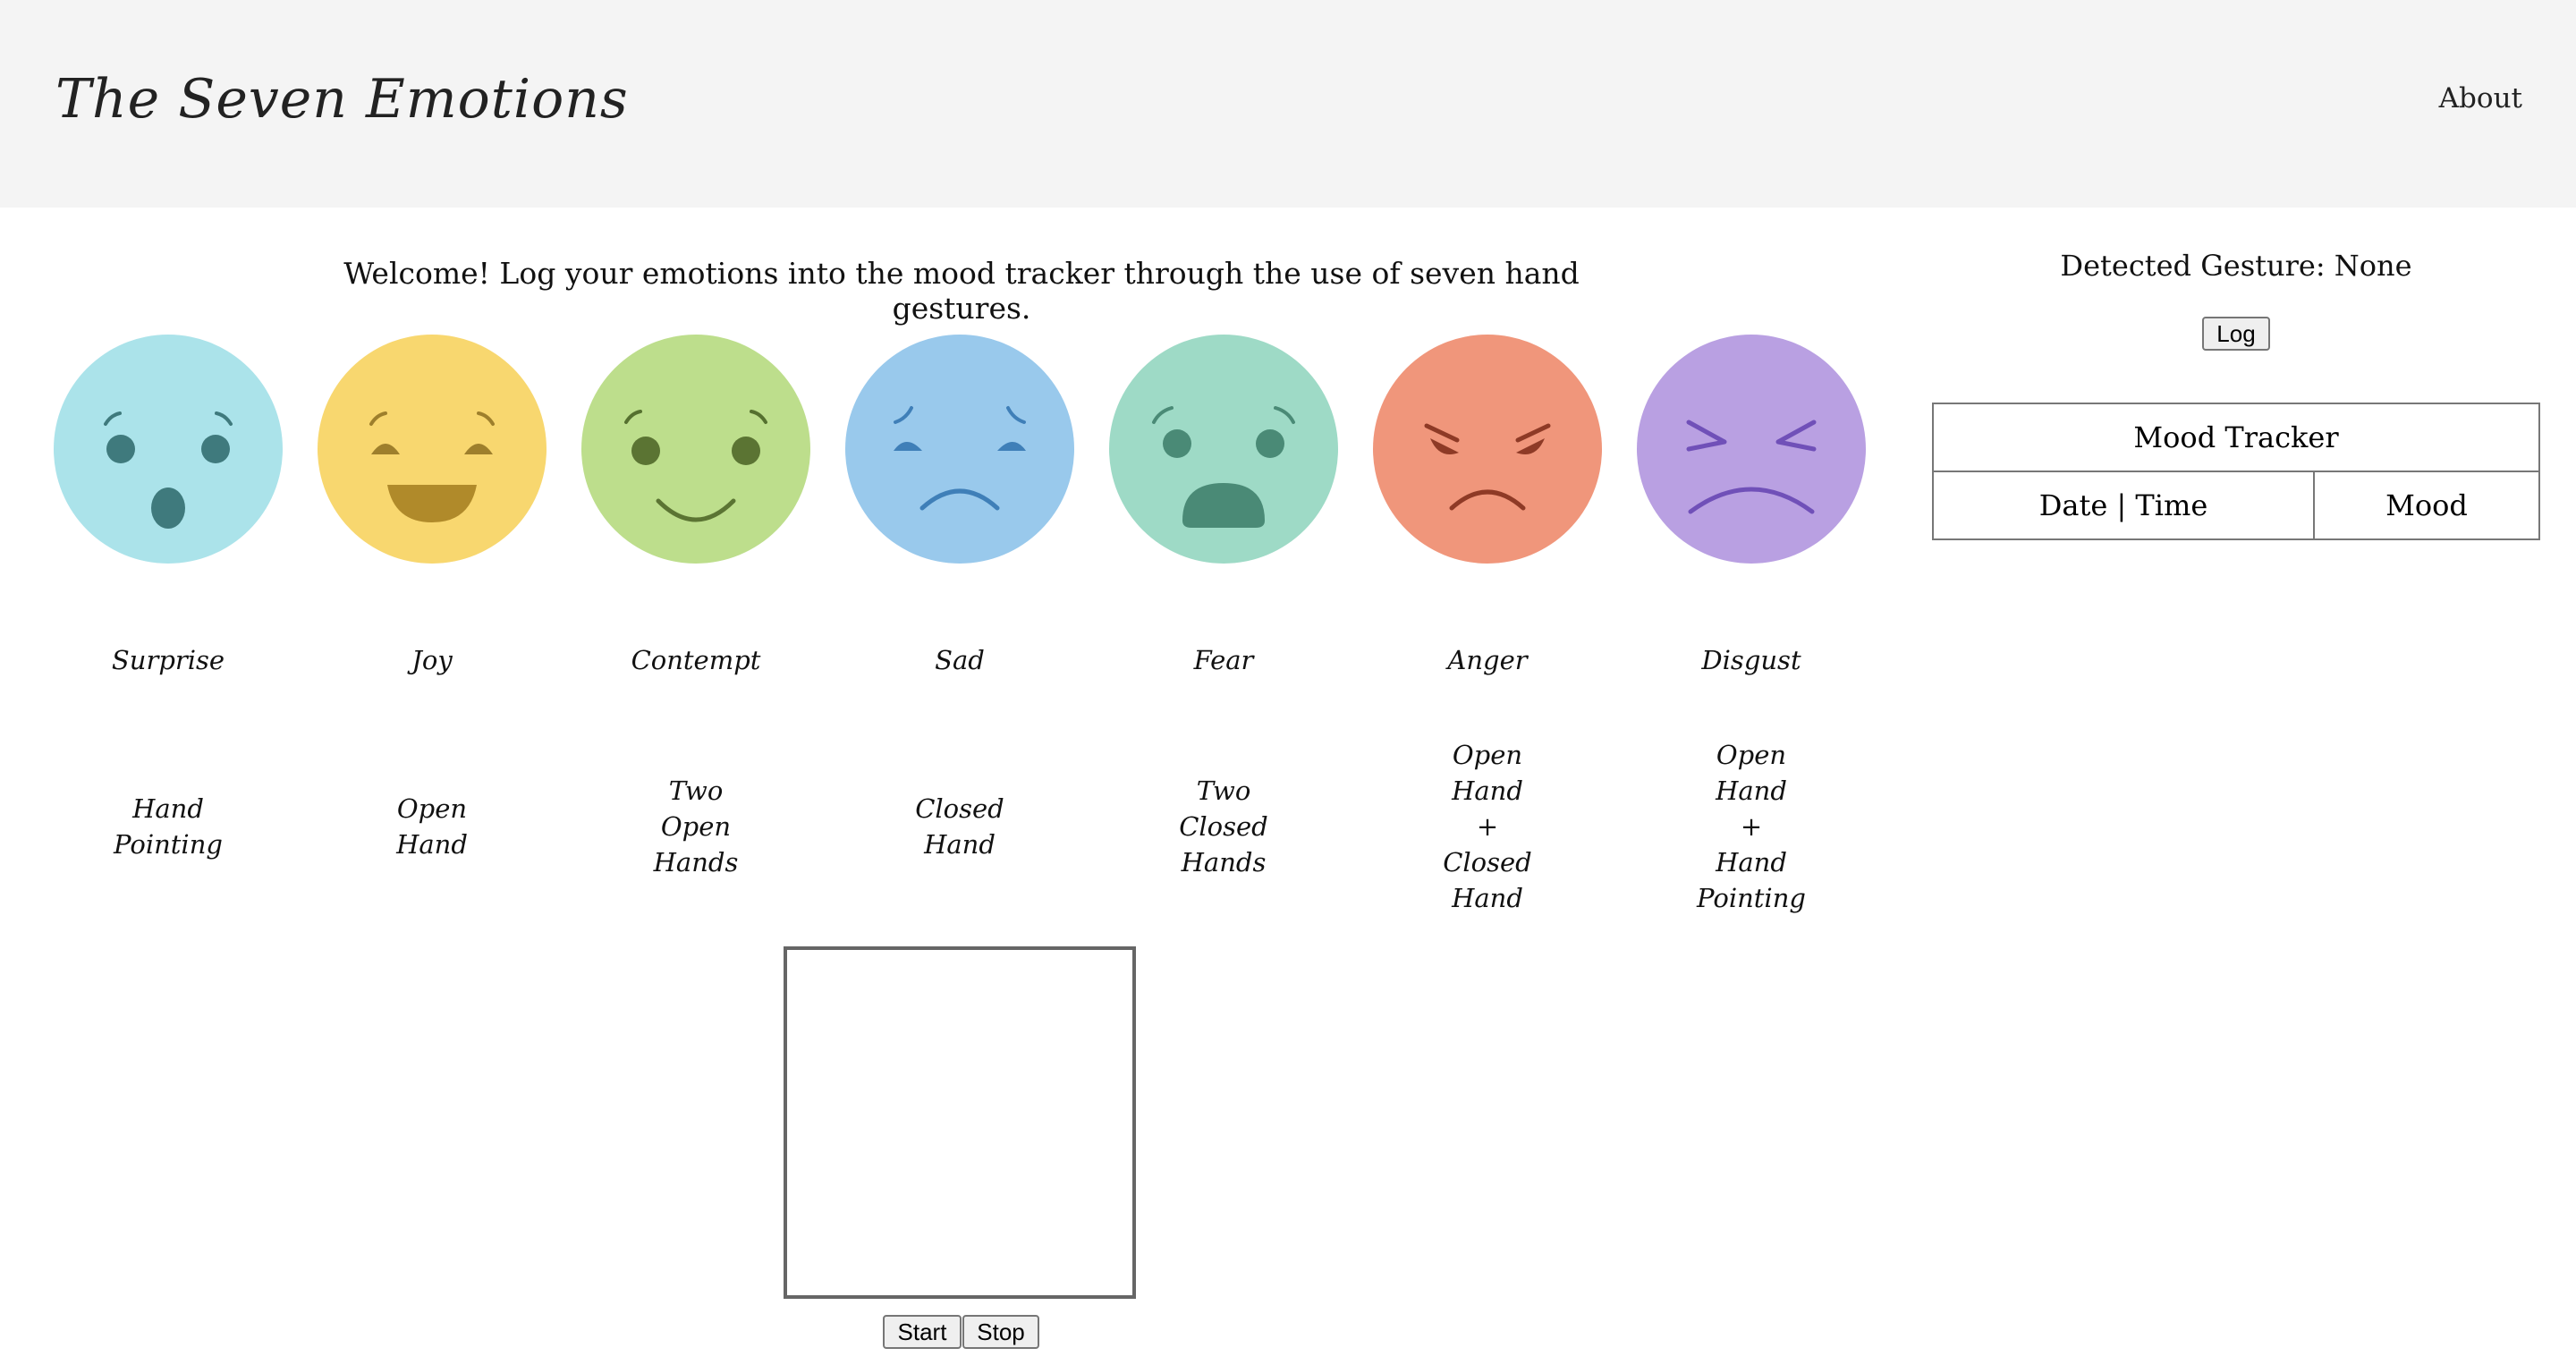 Image resolution: width=2576 pixels, height=1365 pixels. What do you see at coordinates (432, 660) in the screenshot?
I see `emotion-name-joy: Joy` at bounding box center [432, 660].